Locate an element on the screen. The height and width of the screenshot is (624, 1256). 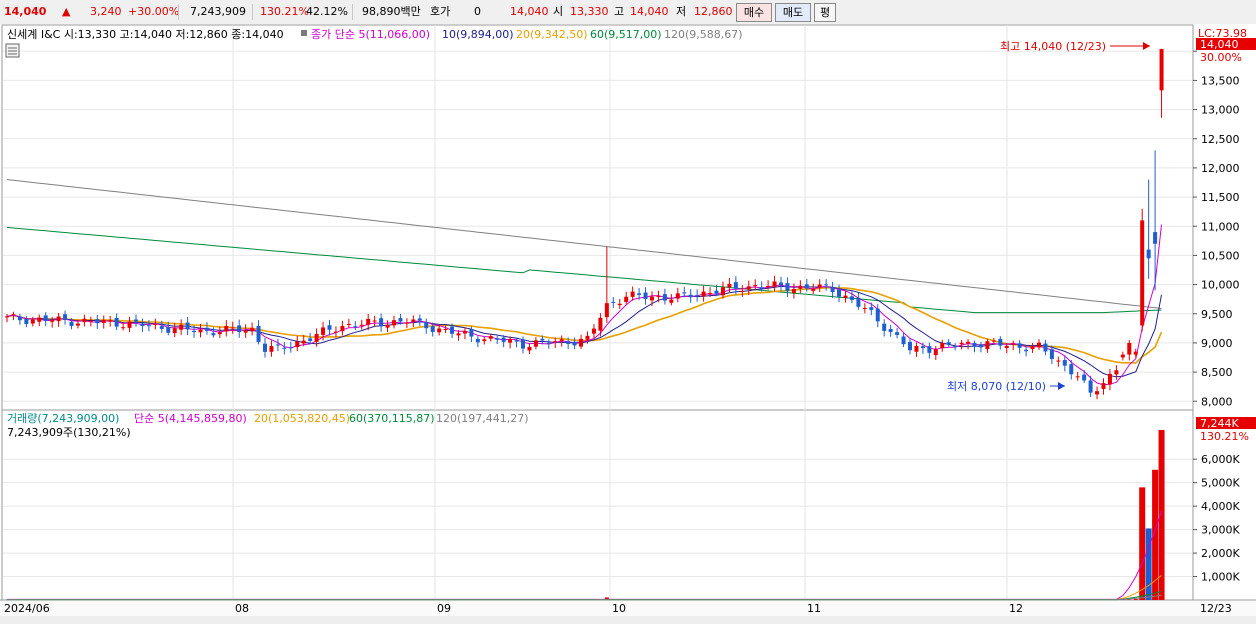
price-tick-label: 13,500 is located at coordinates (1220, 80).